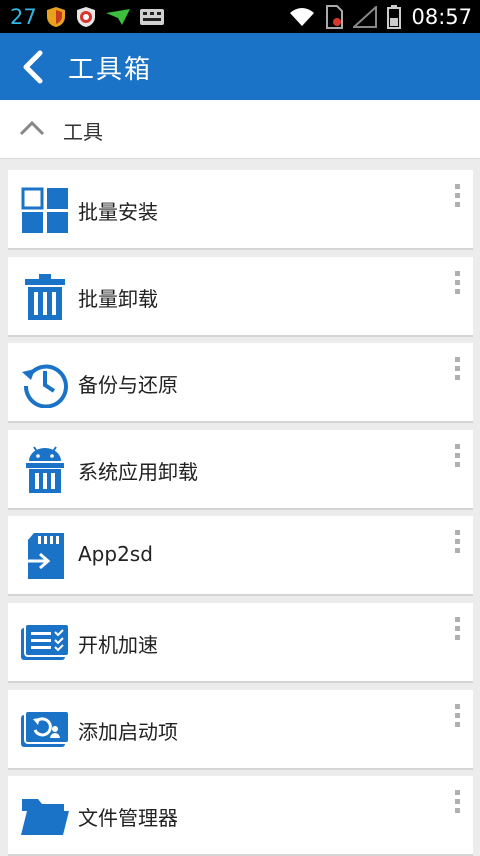 This screenshot has height=856, width=480. Describe the element at coordinates (240, 210) in the screenshot. I see `tool-item-batch-install: 批量安装` at that location.